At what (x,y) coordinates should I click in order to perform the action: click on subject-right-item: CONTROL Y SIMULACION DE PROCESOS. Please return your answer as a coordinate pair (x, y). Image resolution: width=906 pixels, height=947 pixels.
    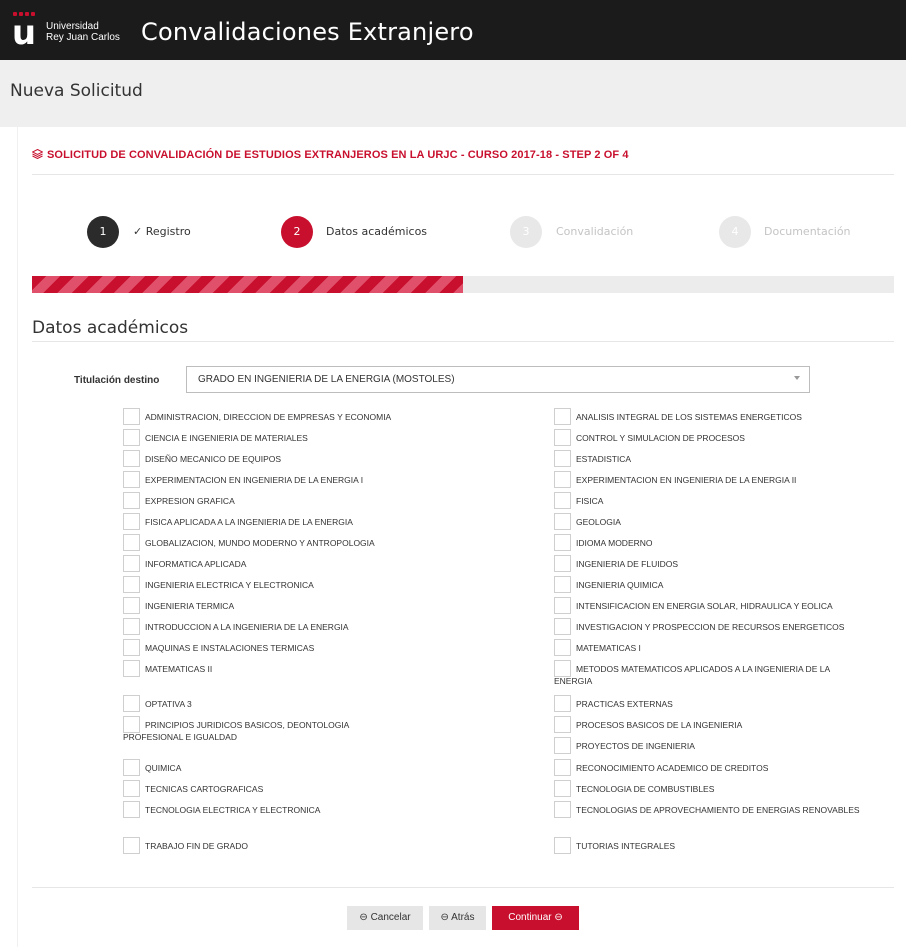
    Looking at the image, I should click on (724, 437).